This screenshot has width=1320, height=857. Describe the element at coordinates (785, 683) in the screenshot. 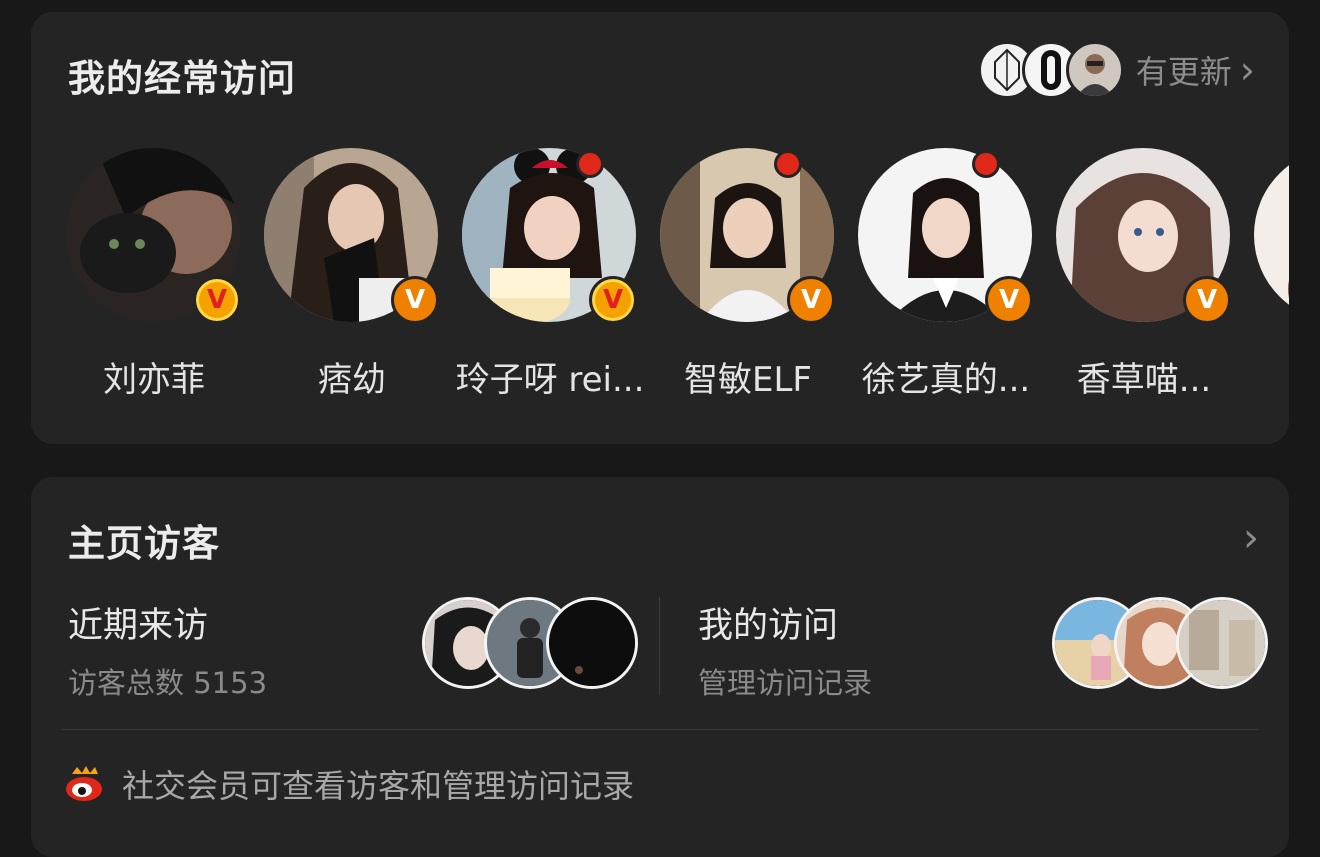

I see `manage-visits-link: 管理访问记录` at that location.